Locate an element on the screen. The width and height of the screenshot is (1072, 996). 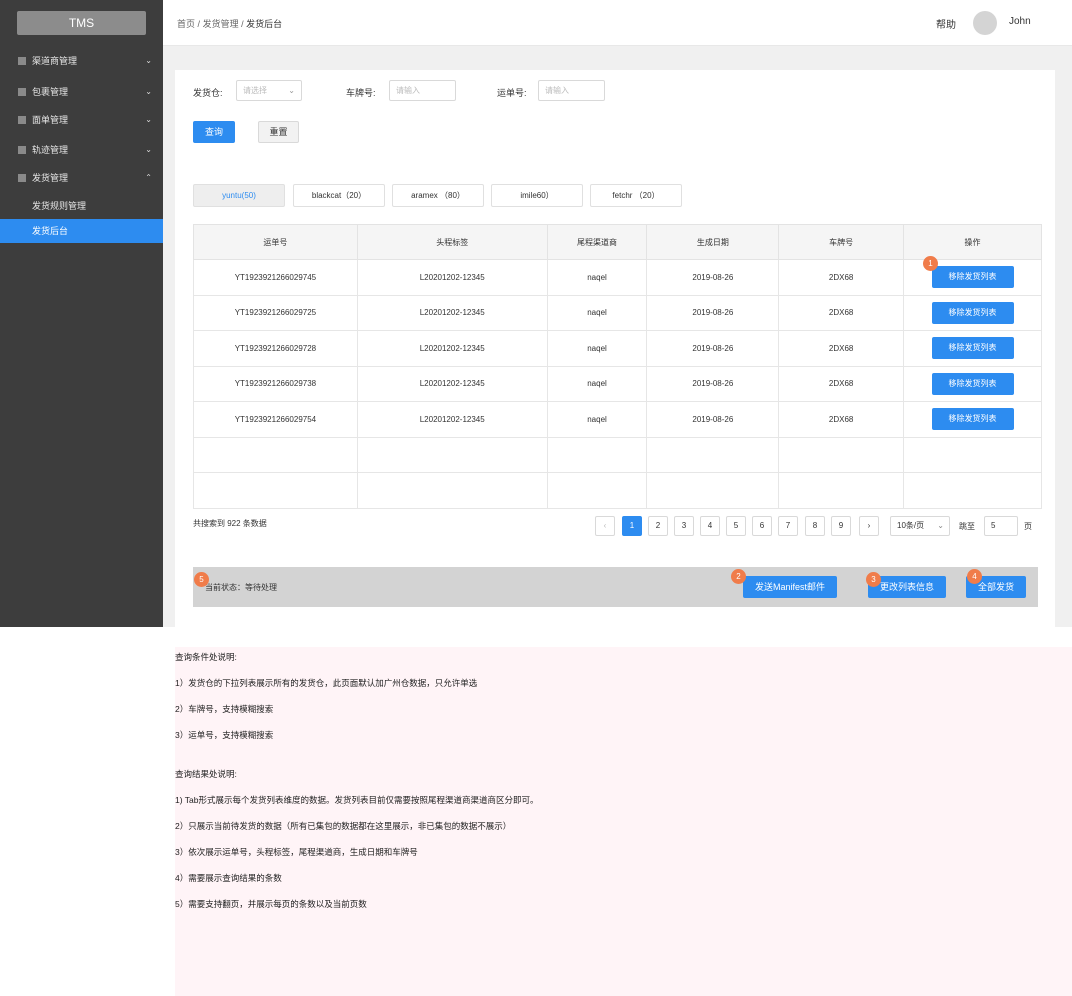
prev-page-button: ‹ is located at coordinates (605, 526).